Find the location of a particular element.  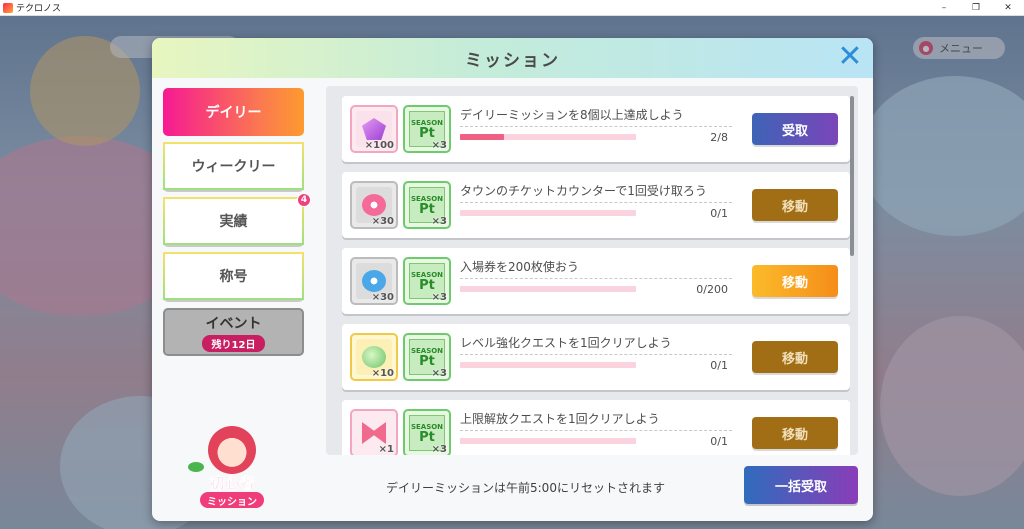

reward-item: ×1 is located at coordinates (374, 432).